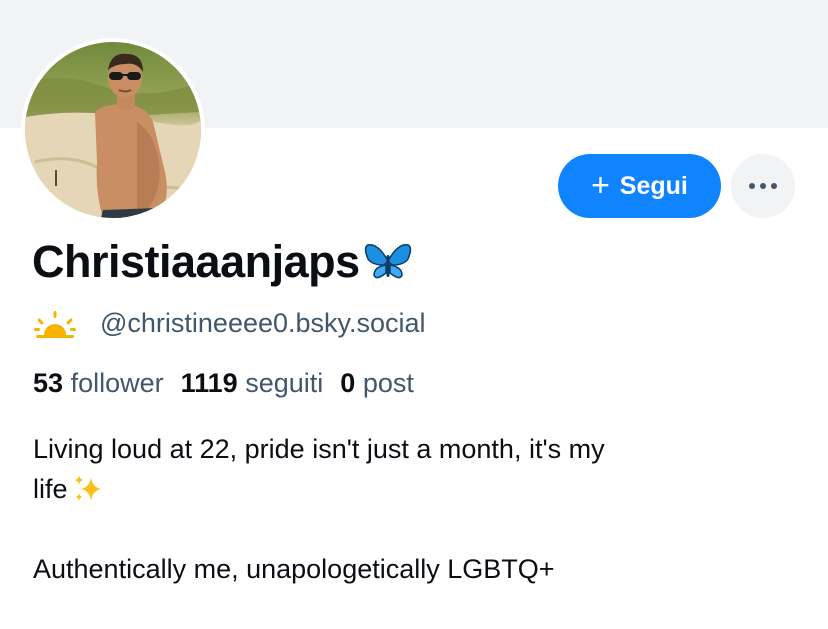 This screenshot has width=828, height=629. What do you see at coordinates (387, 261) in the screenshot?
I see `butterfly-icon` at bounding box center [387, 261].